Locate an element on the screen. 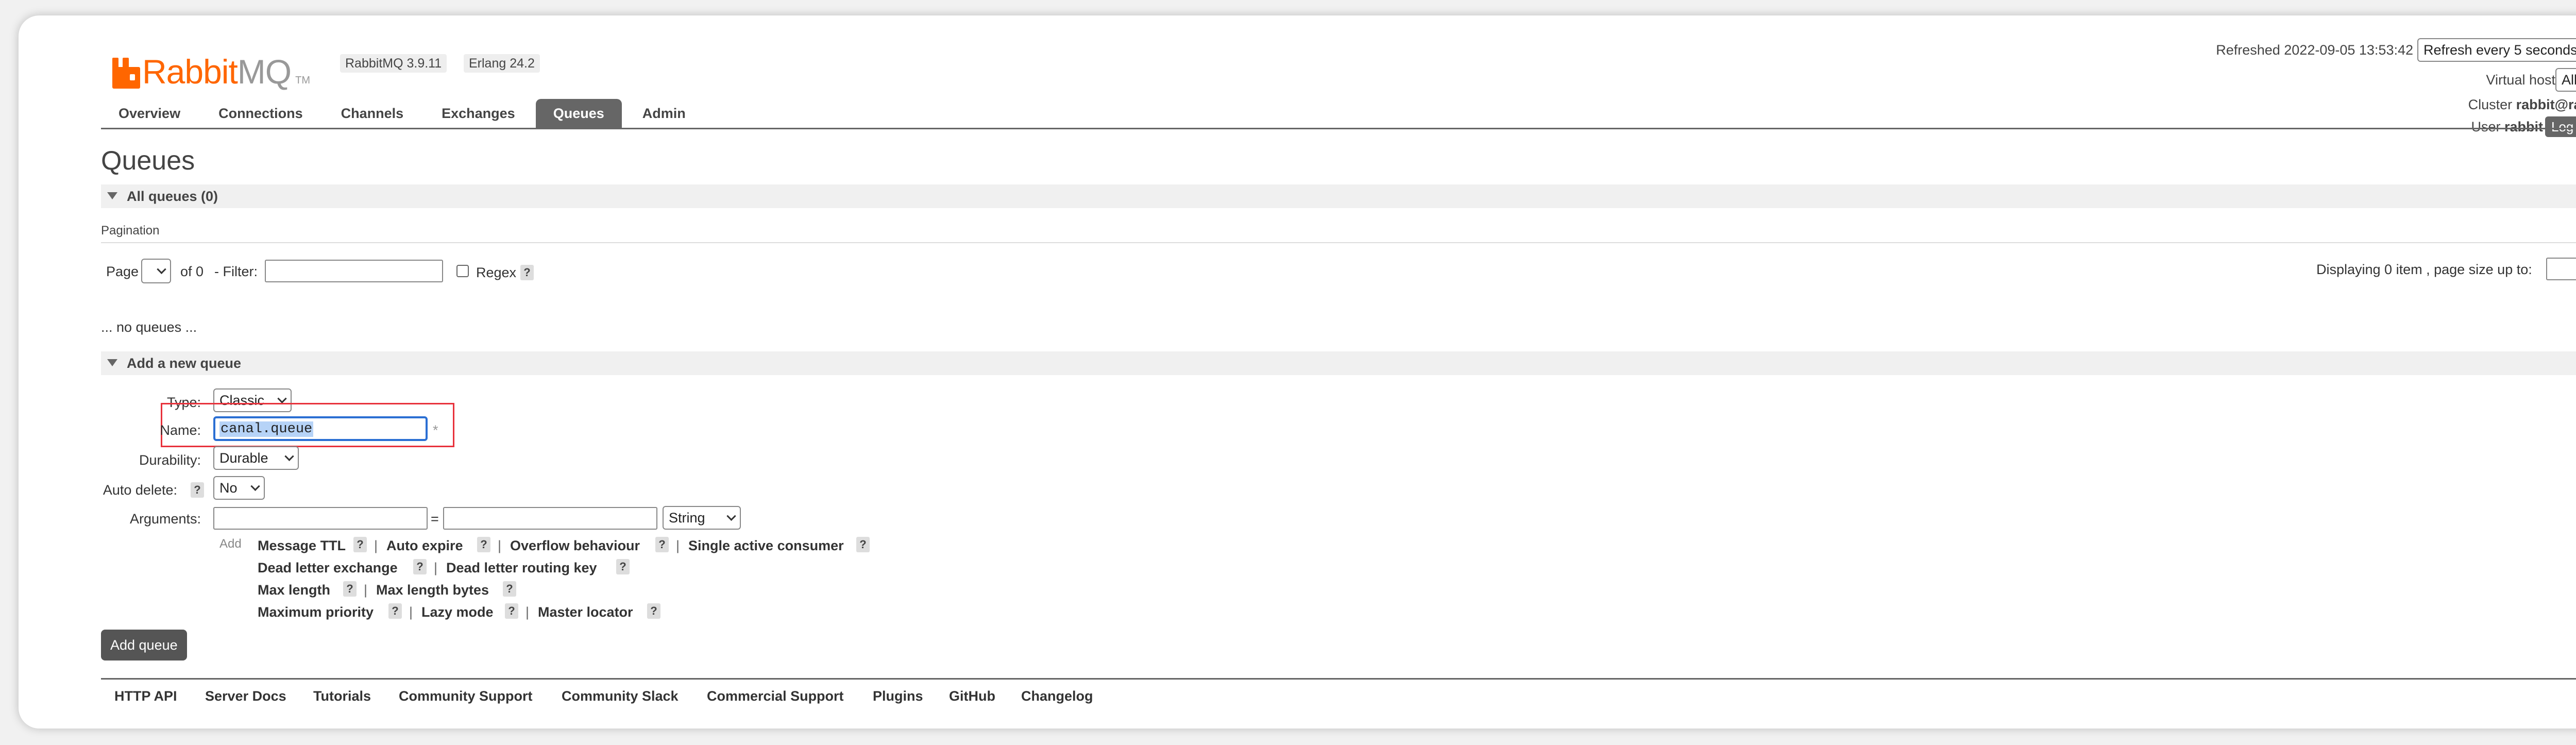 The height and width of the screenshot is (745, 2576). argument-value-input is located at coordinates (550, 518).